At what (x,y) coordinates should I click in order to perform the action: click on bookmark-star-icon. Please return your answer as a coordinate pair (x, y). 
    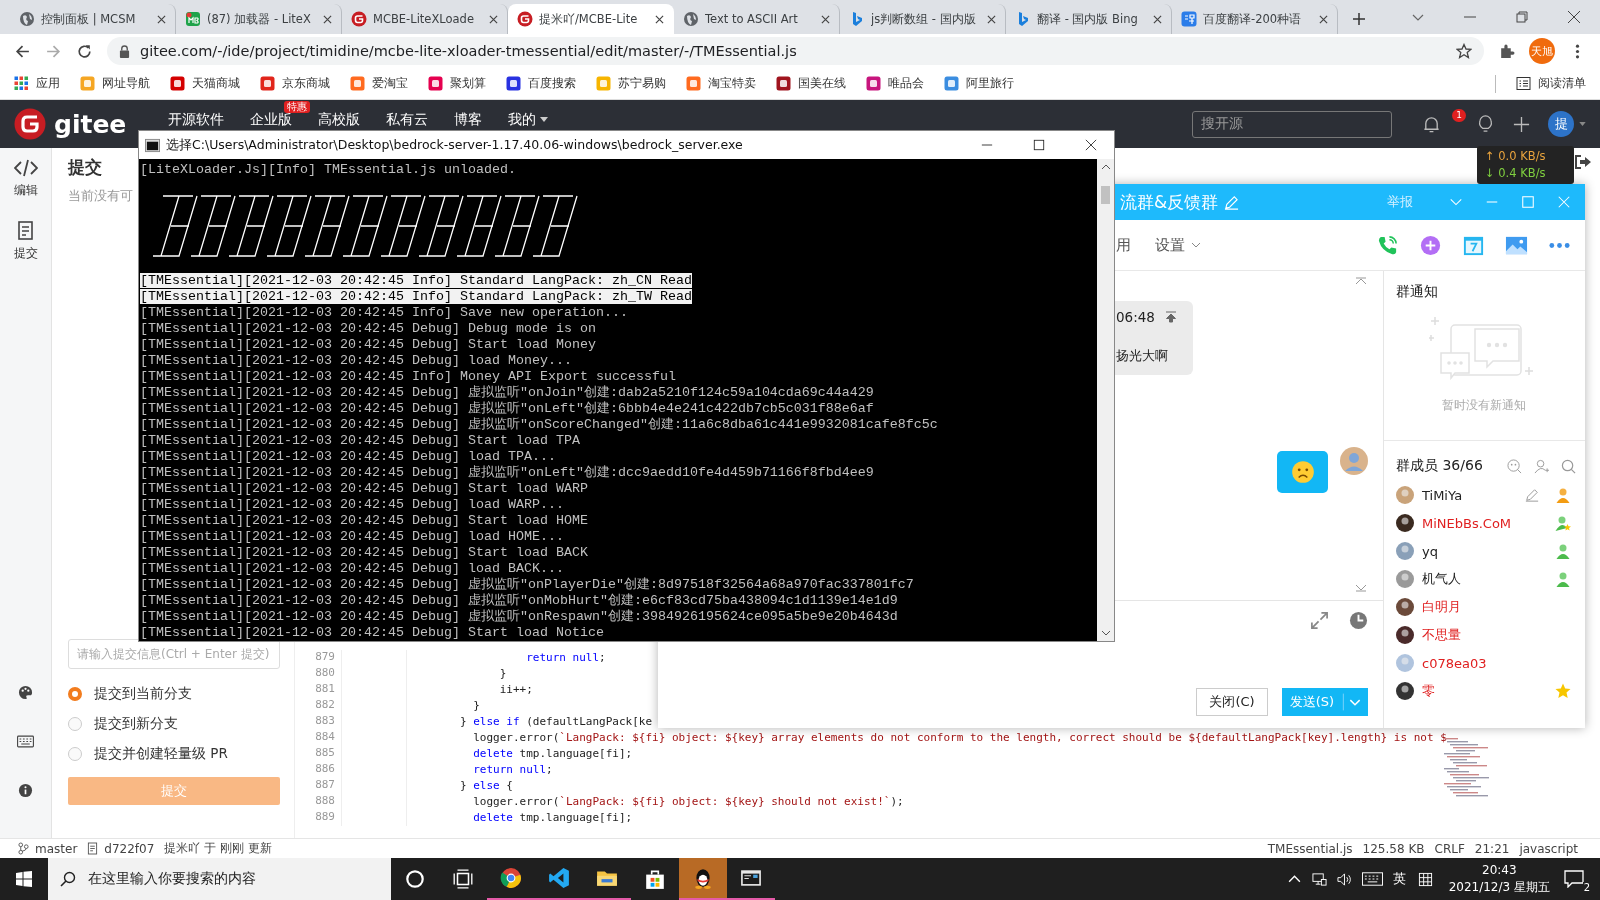
    Looking at the image, I should click on (1464, 51).